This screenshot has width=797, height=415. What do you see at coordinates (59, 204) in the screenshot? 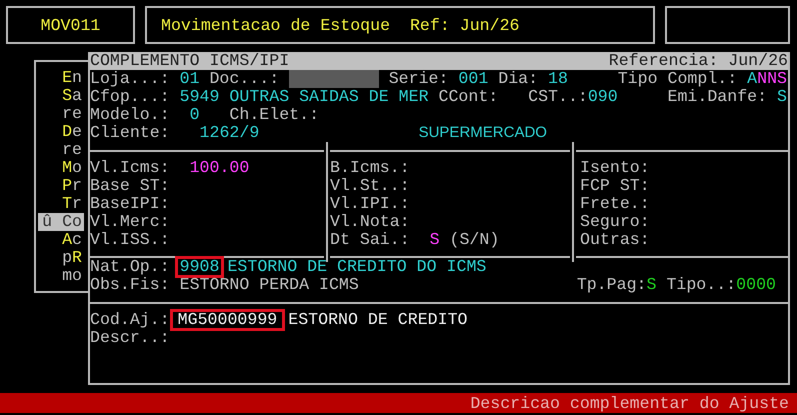
I see `menu-item: Tr` at bounding box center [59, 204].